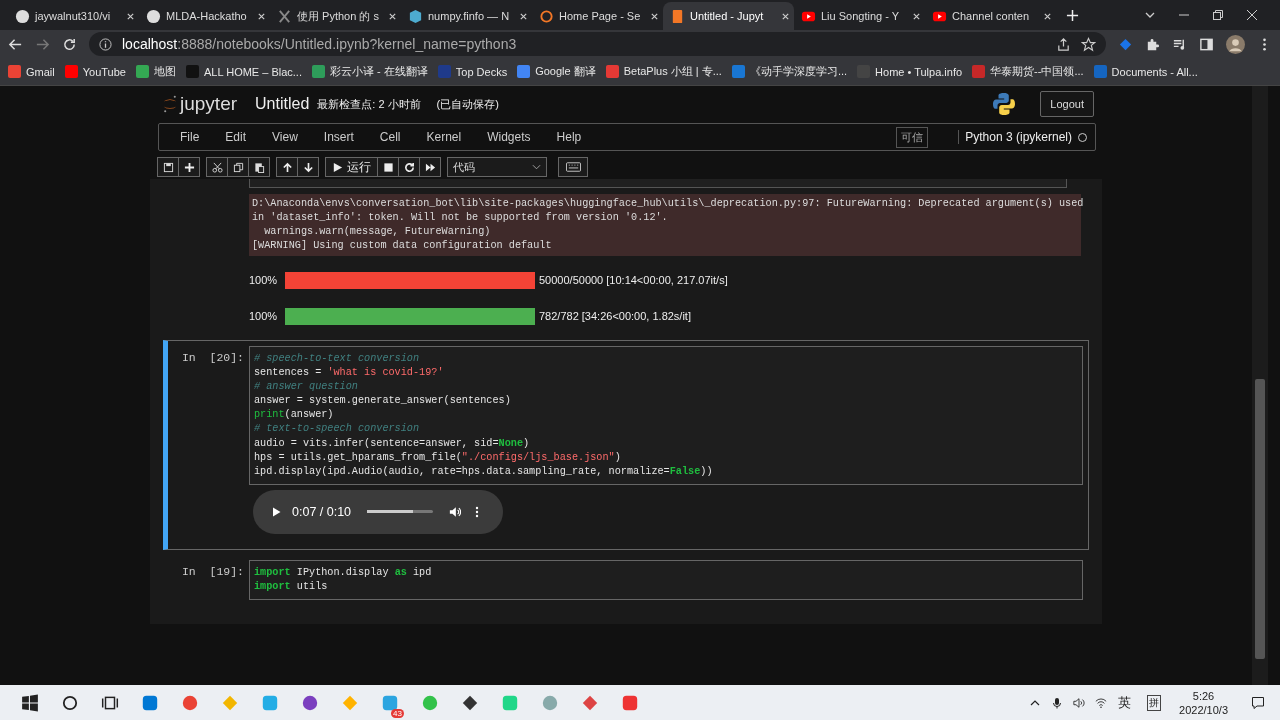 The height and width of the screenshot is (720, 1280). I want to click on search-icon, so click(70, 702).